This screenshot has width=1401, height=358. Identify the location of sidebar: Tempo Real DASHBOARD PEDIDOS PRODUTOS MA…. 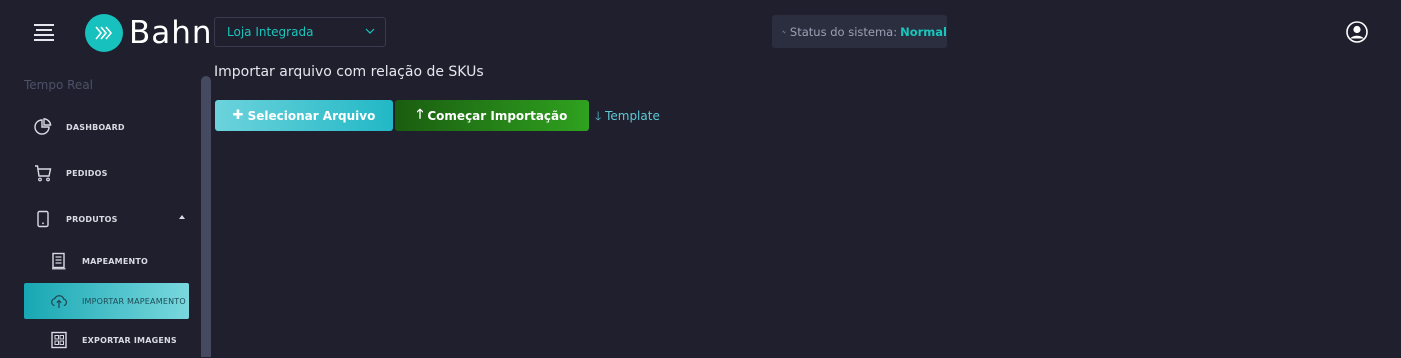
(100, 210).